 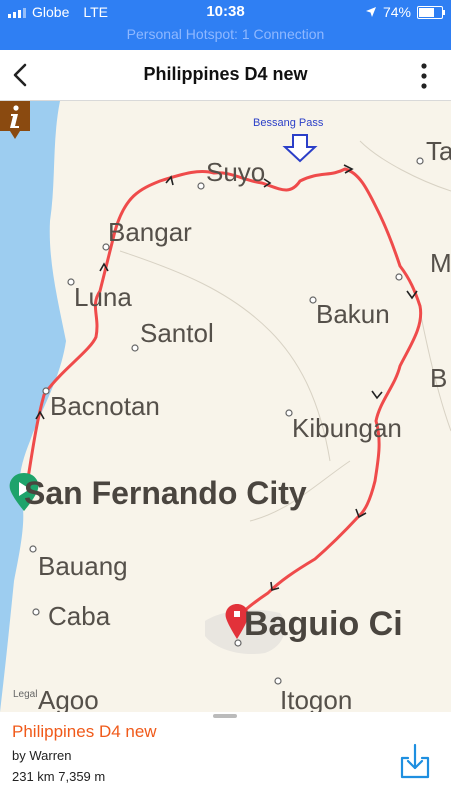 I want to click on place-label-suyo: Suyo, so click(x=236, y=172).